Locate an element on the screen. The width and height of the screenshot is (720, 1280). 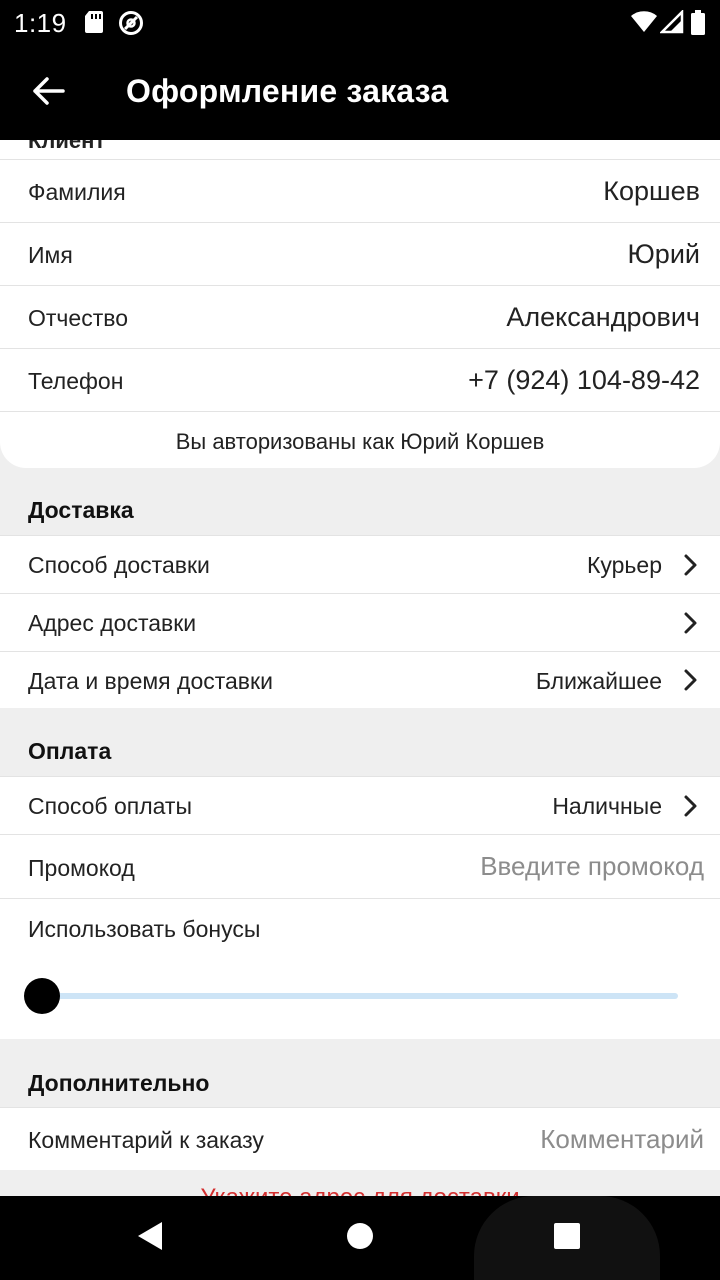
firstname-value: Юрий is located at coordinates (664, 254).